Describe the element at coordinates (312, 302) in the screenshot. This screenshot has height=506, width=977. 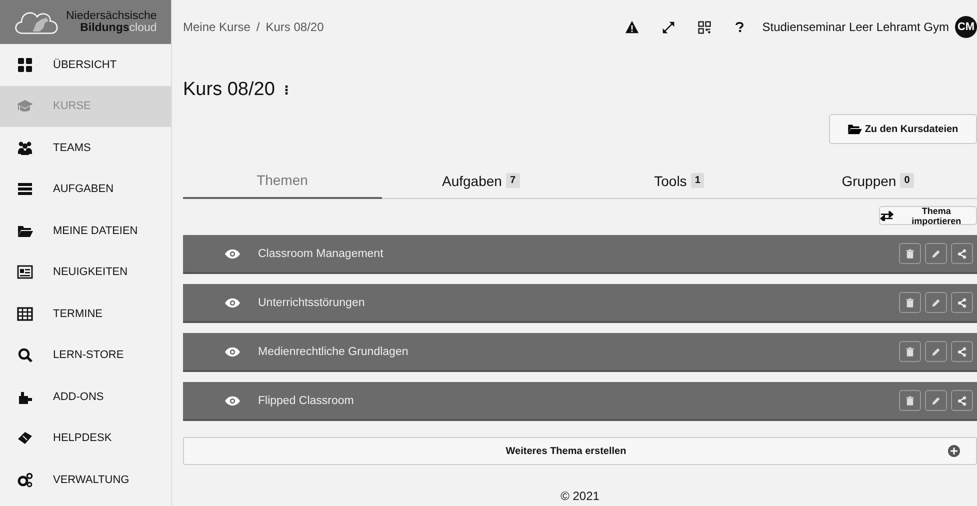
I see `topic-title: Unterrichtsstörungen` at that location.